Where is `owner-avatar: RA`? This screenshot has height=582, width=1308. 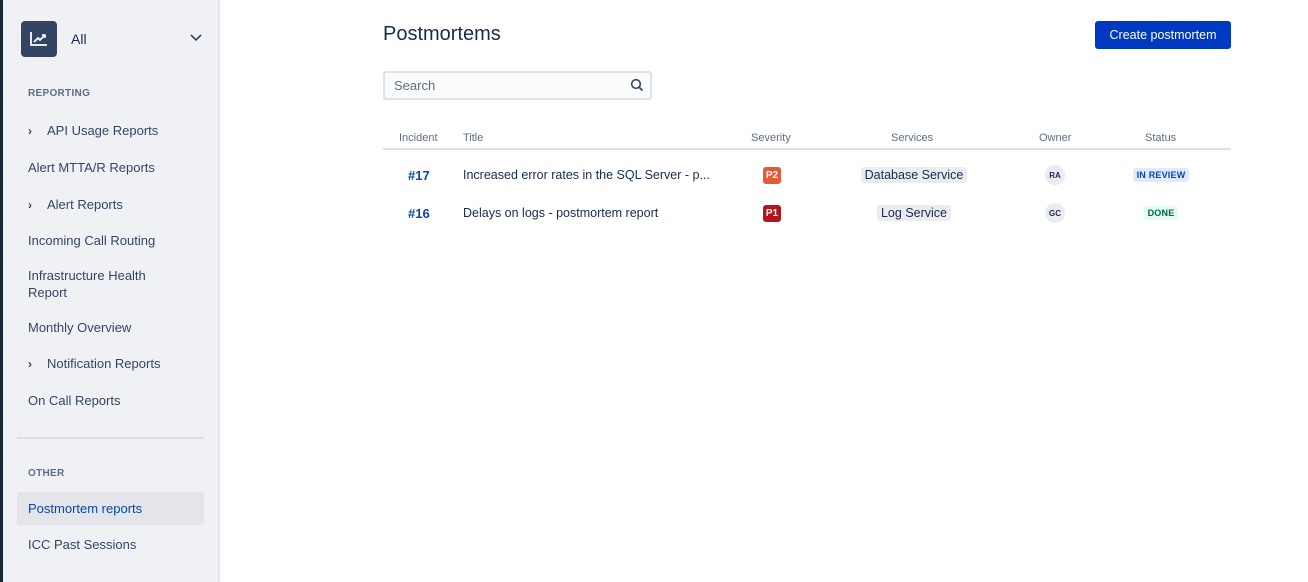
owner-avatar: RA is located at coordinates (1055, 175).